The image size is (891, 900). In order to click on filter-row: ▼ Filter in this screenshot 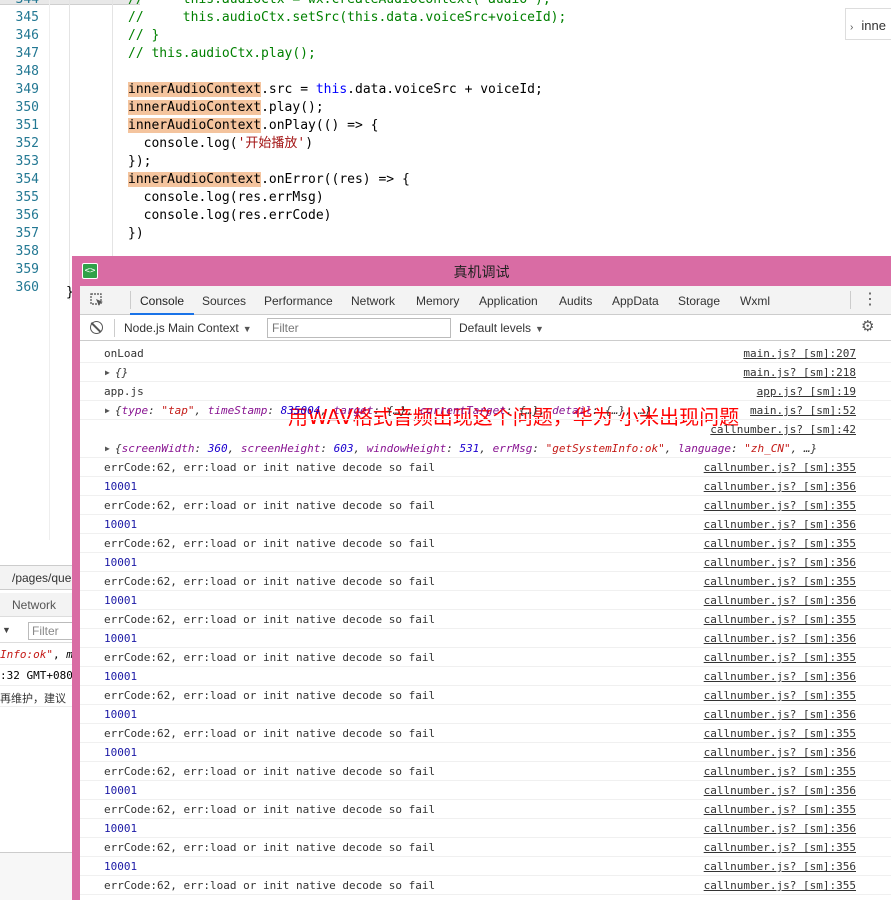, I will do `click(44, 631)`.